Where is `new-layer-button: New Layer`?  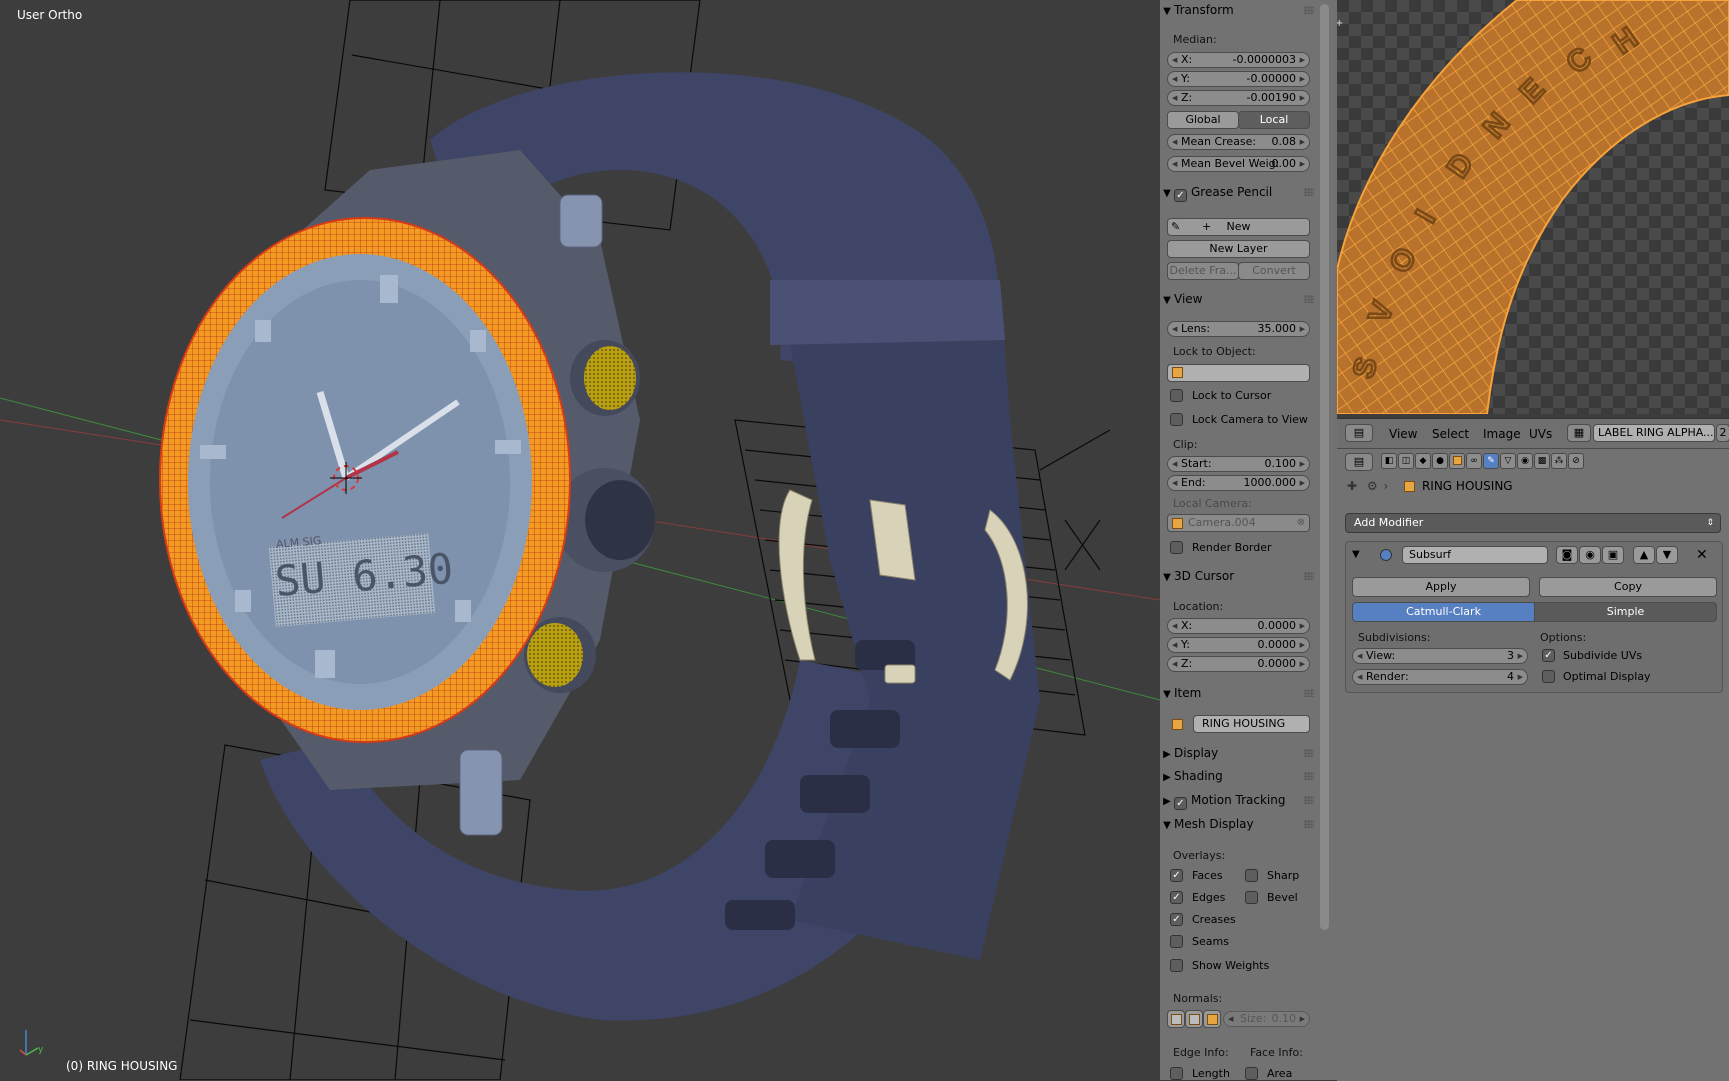 new-layer-button: New Layer is located at coordinates (1238, 249).